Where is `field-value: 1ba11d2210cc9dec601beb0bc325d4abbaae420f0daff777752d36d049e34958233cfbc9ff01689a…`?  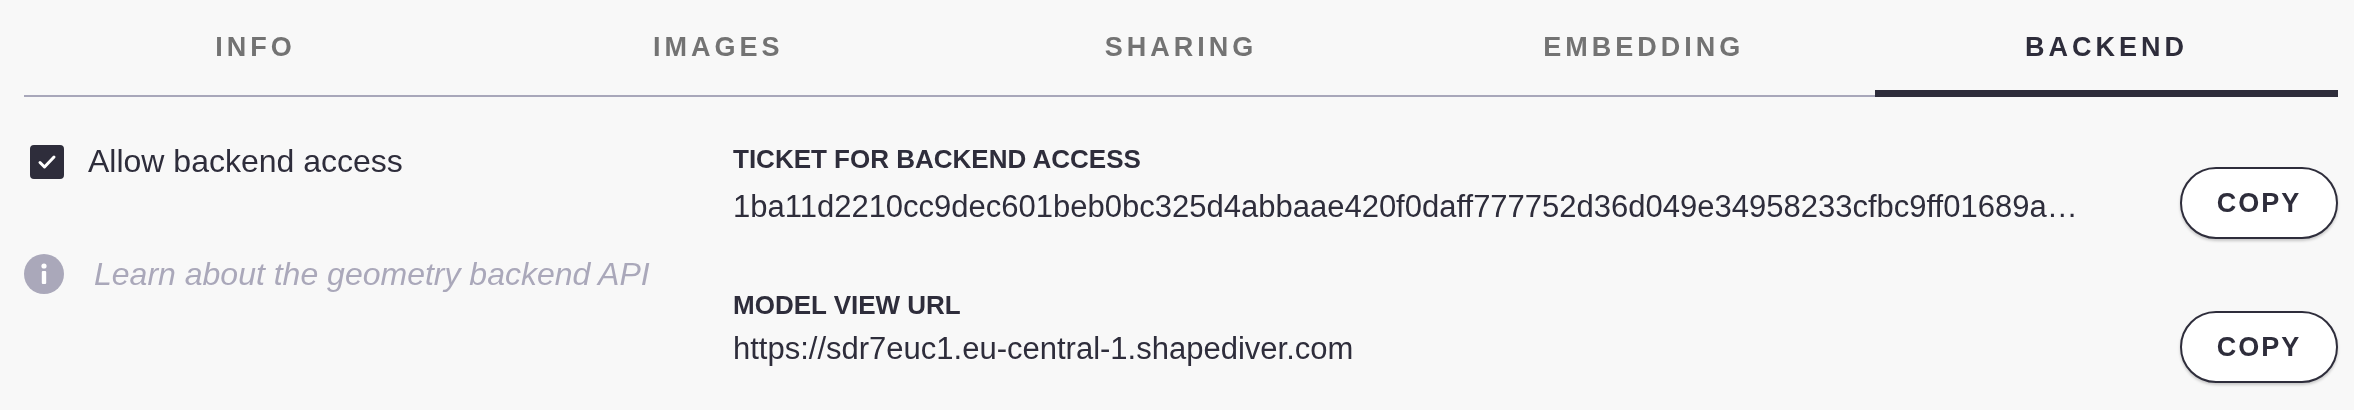
field-value: 1ba11d2210cc9dec601beb0bc325d4abbaae420f0daff777752d36d049e34958233cfbc9ff01689a… is located at coordinates (1405, 206).